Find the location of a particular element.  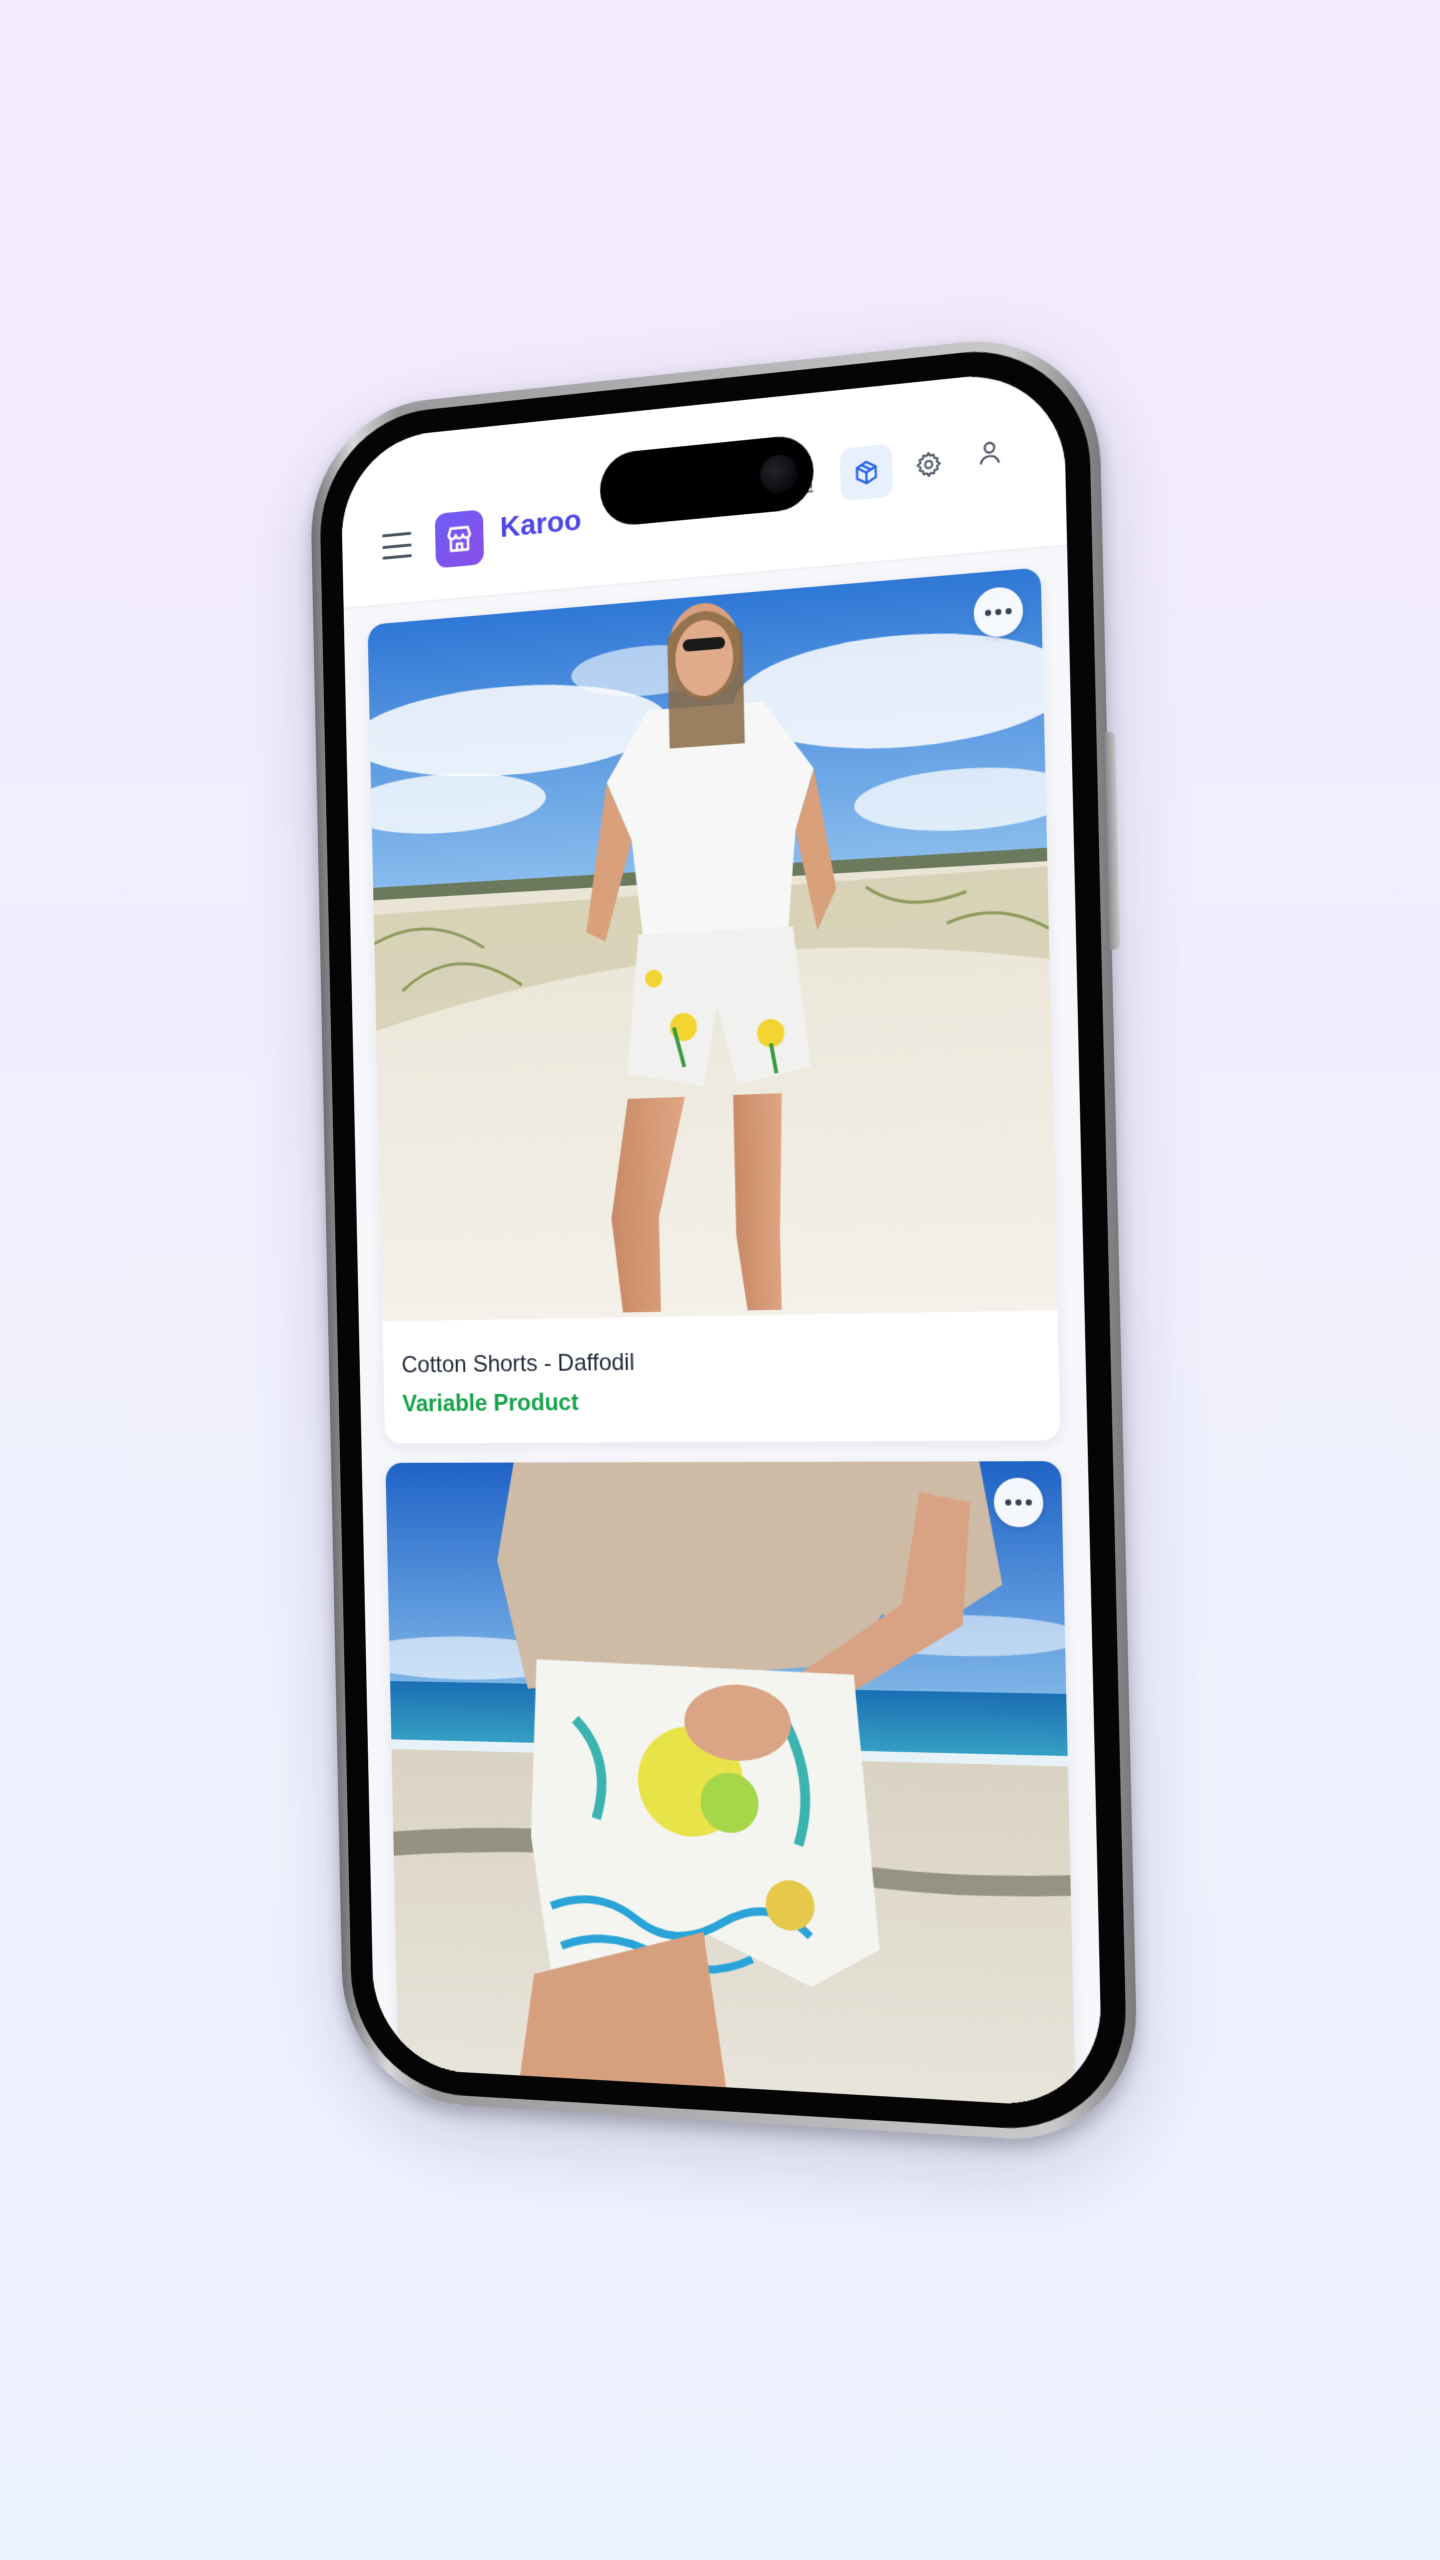

product-type-label: Variable Product is located at coordinates (490, 1403).